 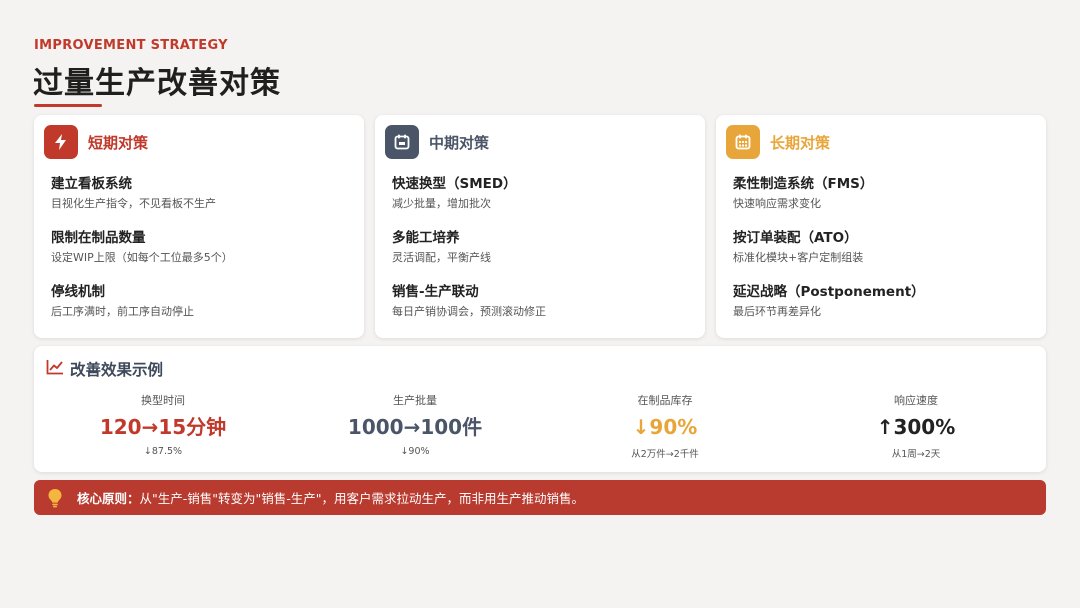 I want to click on page-title: 过量生产改善对策, so click(x=157, y=83).